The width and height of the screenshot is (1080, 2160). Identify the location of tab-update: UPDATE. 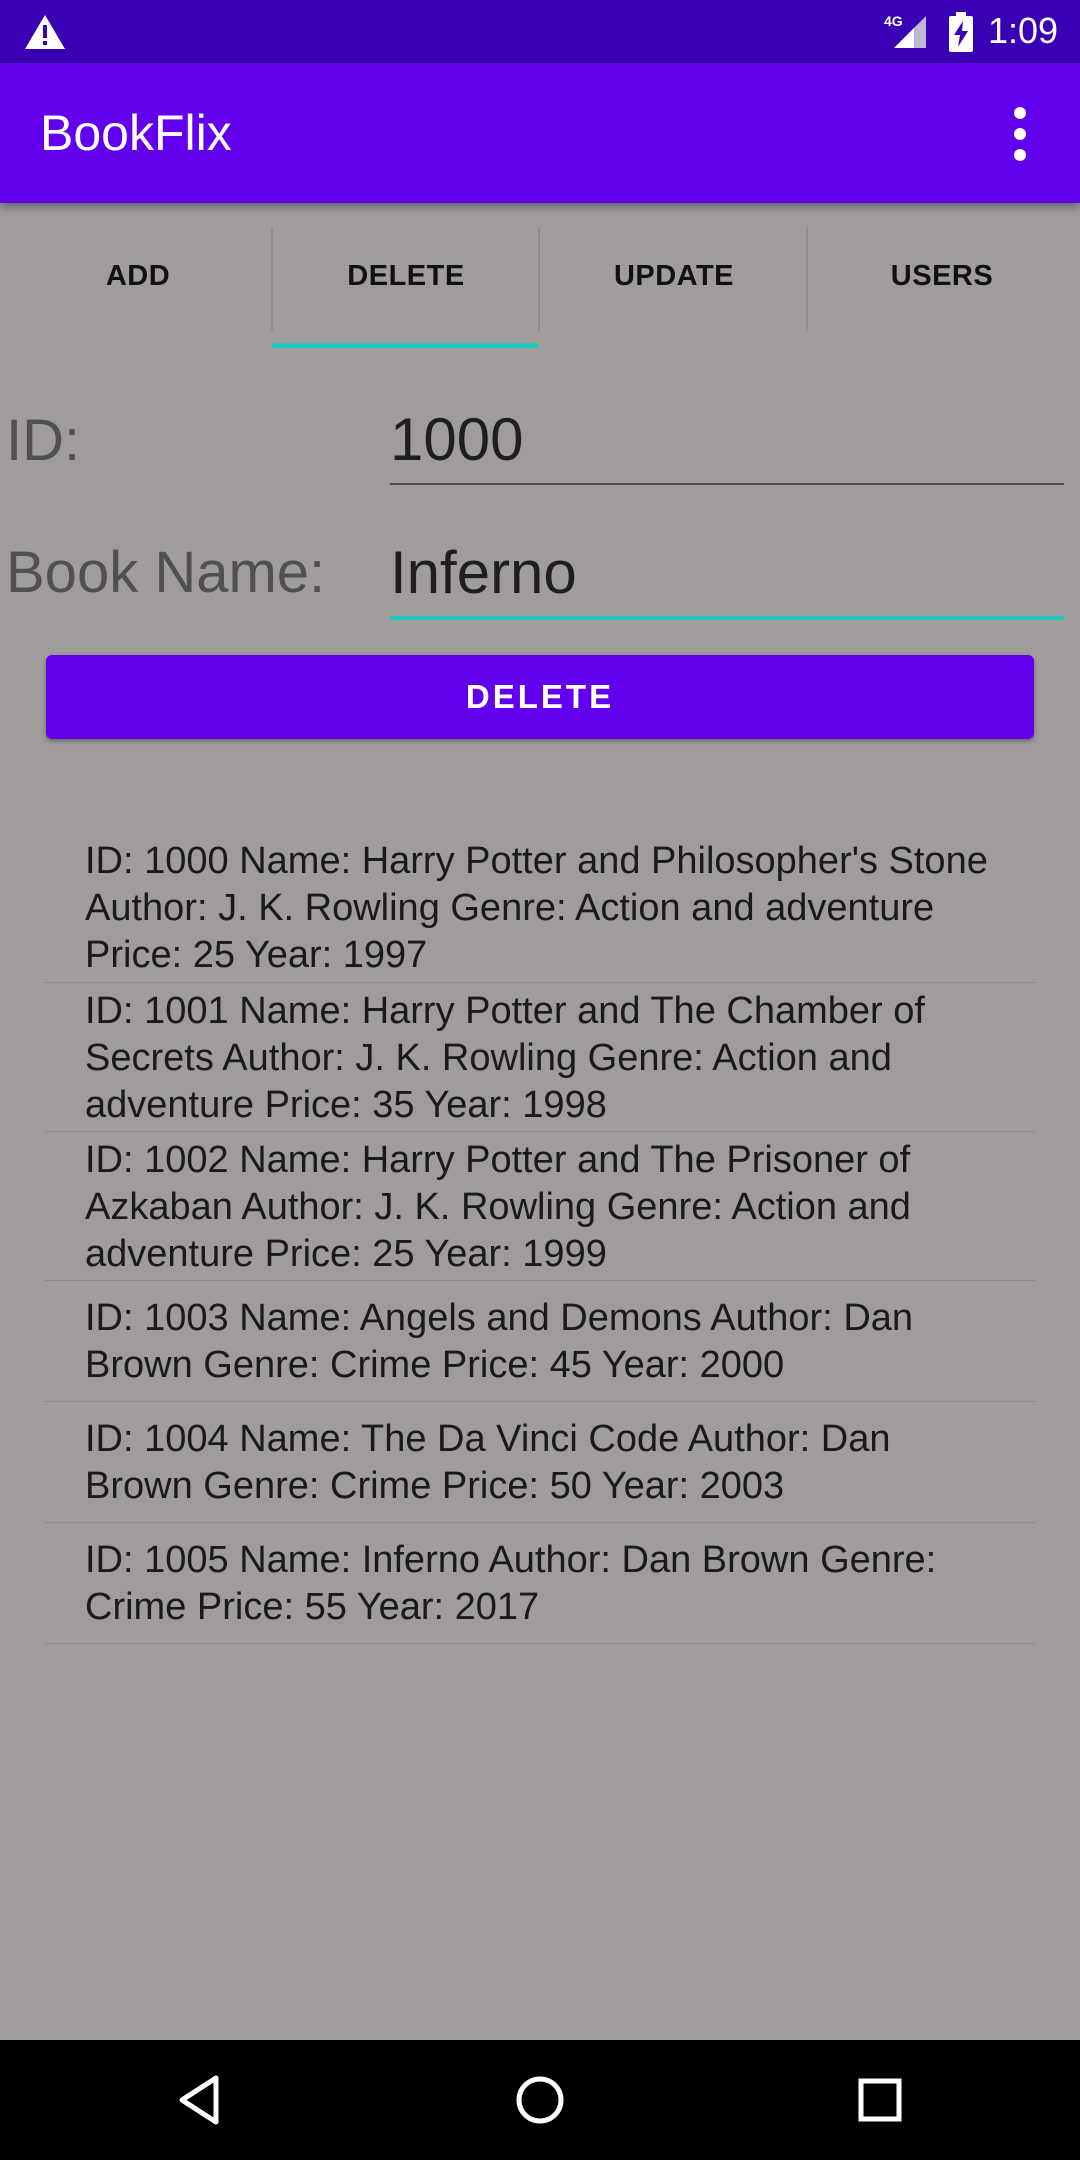
(674, 276).